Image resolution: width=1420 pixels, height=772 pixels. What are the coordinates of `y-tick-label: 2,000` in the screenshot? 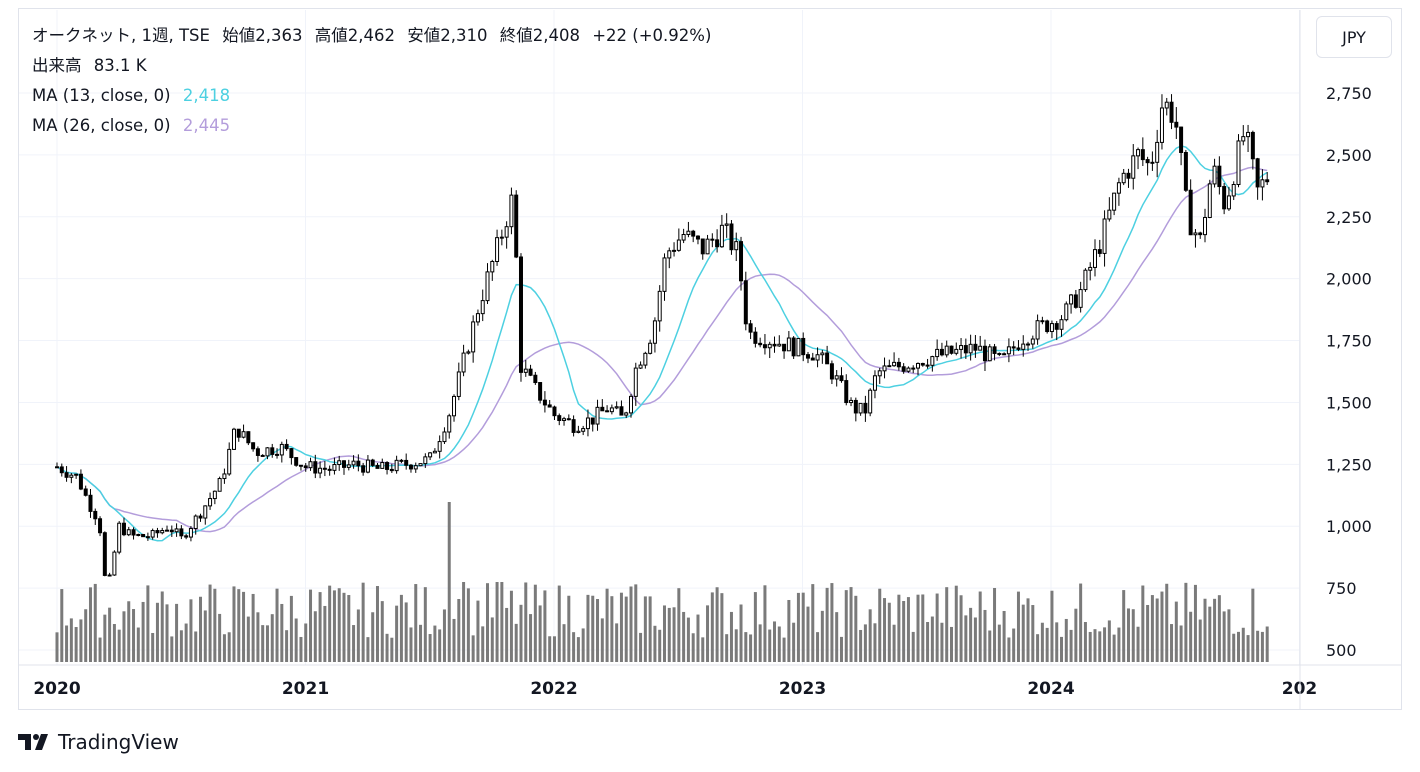 It's located at (1349, 279).